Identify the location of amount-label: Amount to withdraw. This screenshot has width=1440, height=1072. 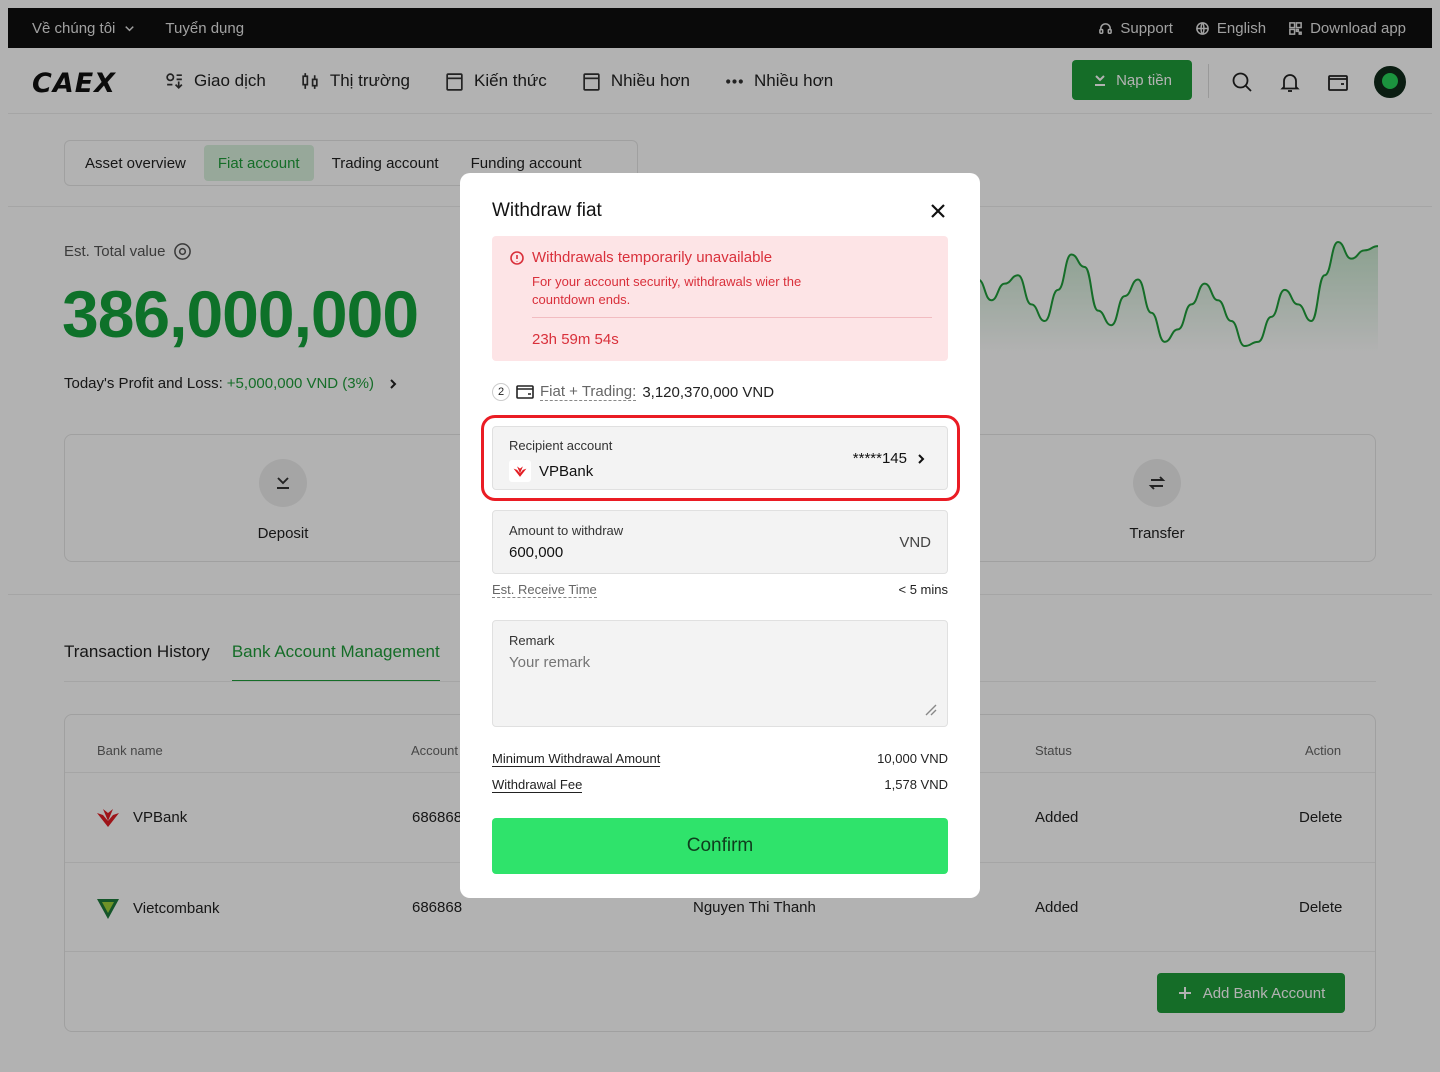
(566, 530).